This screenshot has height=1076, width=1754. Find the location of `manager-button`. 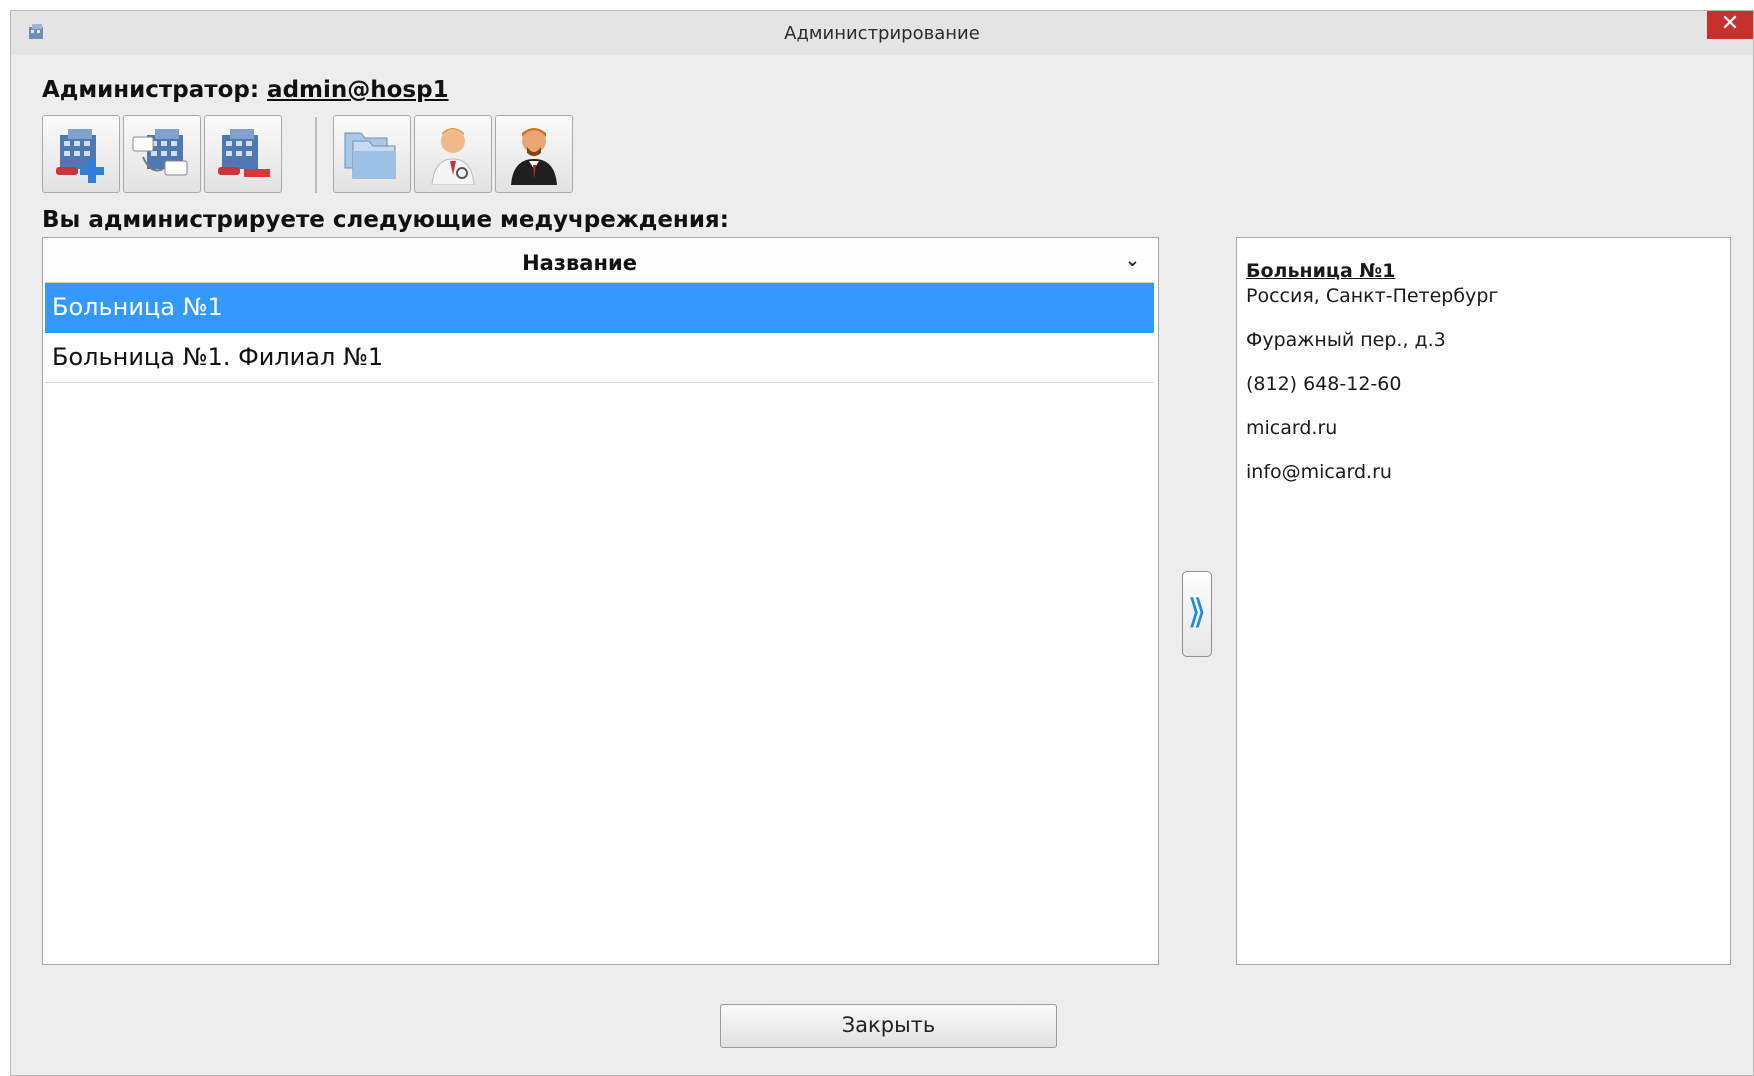

manager-button is located at coordinates (534, 154).